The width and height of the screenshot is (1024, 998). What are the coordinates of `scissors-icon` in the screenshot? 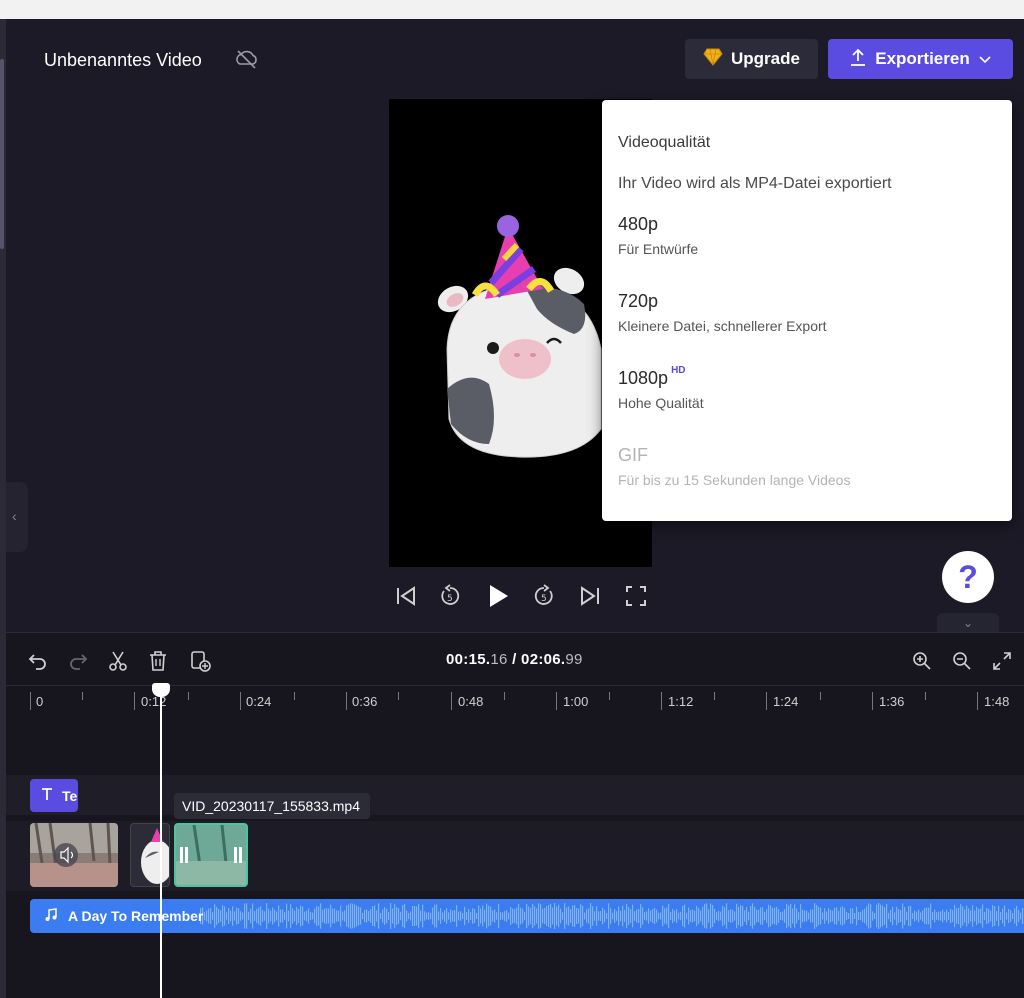 It's located at (118, 661).